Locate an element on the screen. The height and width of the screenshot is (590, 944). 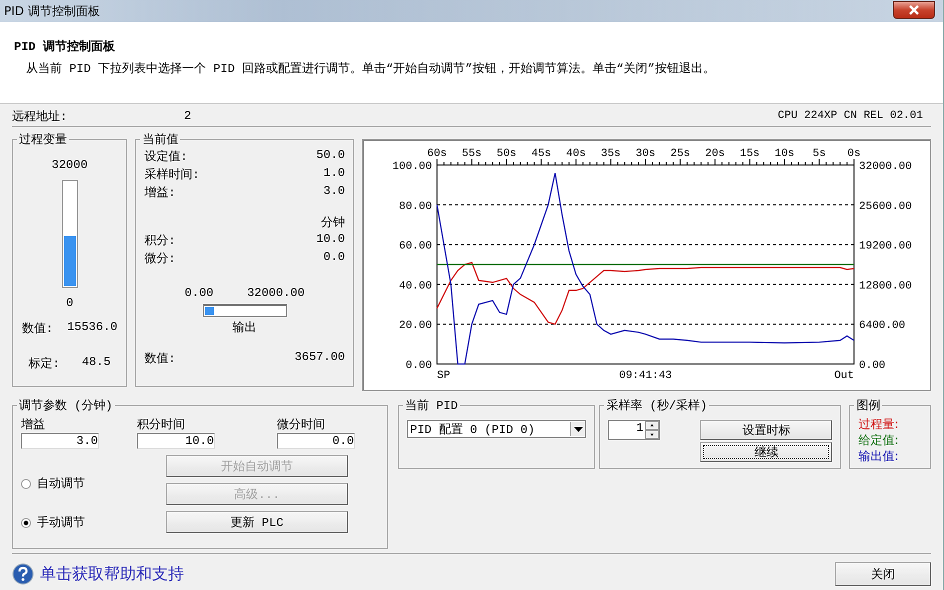
sample-rate-spinner: 1 is located at coordinates (634, 430).